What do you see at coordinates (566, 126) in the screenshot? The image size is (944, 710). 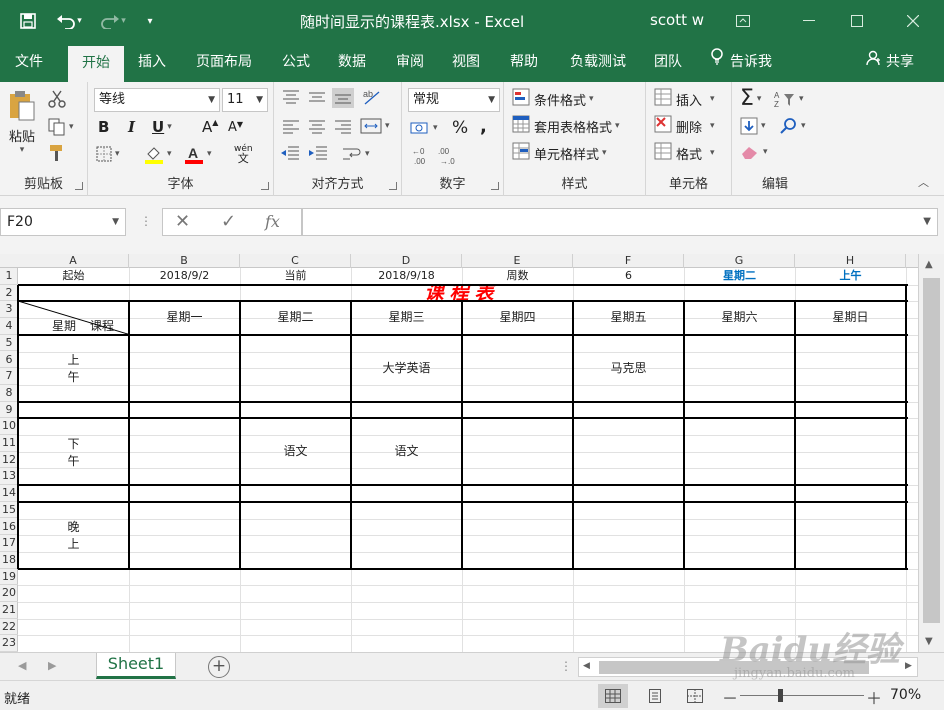 I see `format-as-table-button: 套用表格格式 ▾` at bounding box center [566, 126].